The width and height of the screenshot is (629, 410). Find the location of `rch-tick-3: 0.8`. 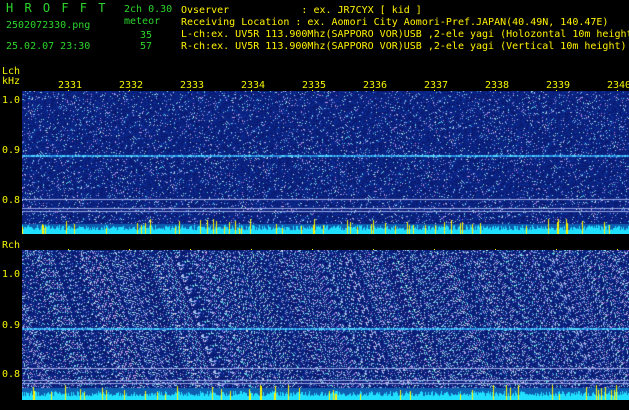

rch-tick-3: 0.8 is located at coordinates (11, 374).